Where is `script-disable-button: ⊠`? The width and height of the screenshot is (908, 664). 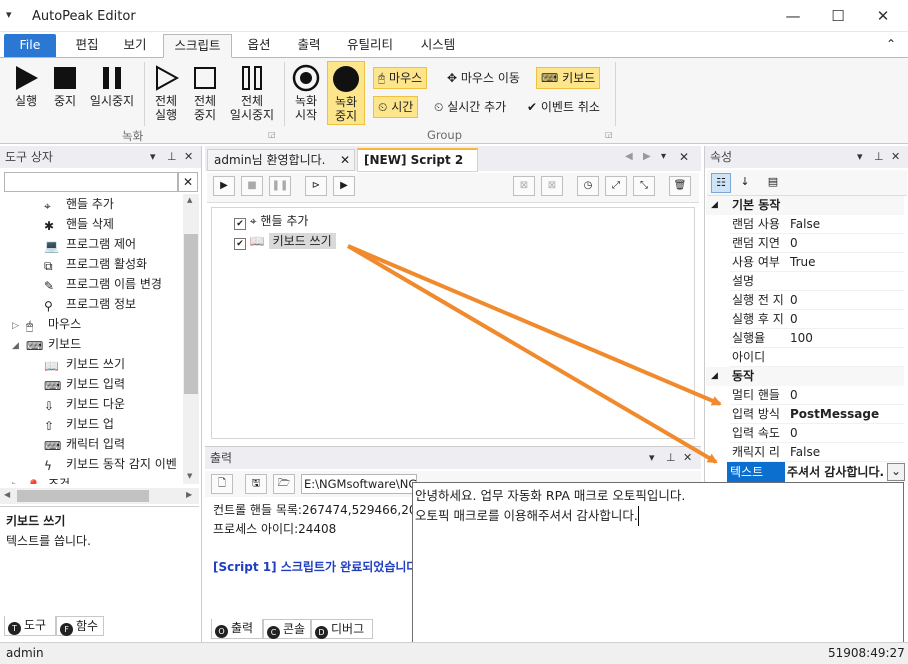
script-disable-button: ⊠ is located at coordinates (524, 186).